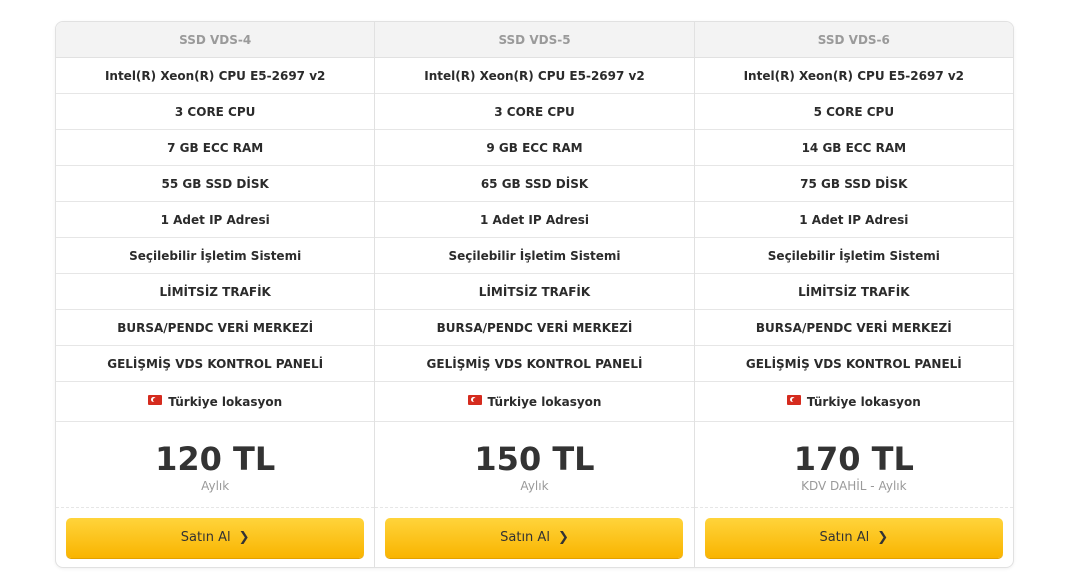  I want to click on price-block: 150 TL Aylık, so click(534, 465).